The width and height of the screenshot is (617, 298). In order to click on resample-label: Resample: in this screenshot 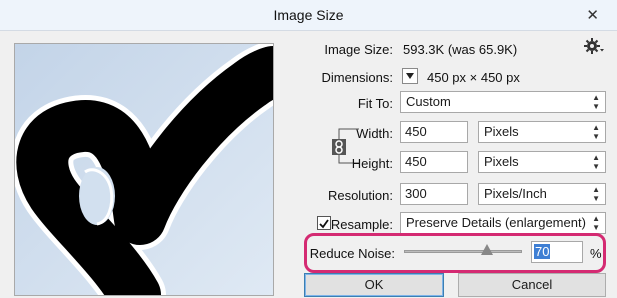, I will do `click(361, 224)`.